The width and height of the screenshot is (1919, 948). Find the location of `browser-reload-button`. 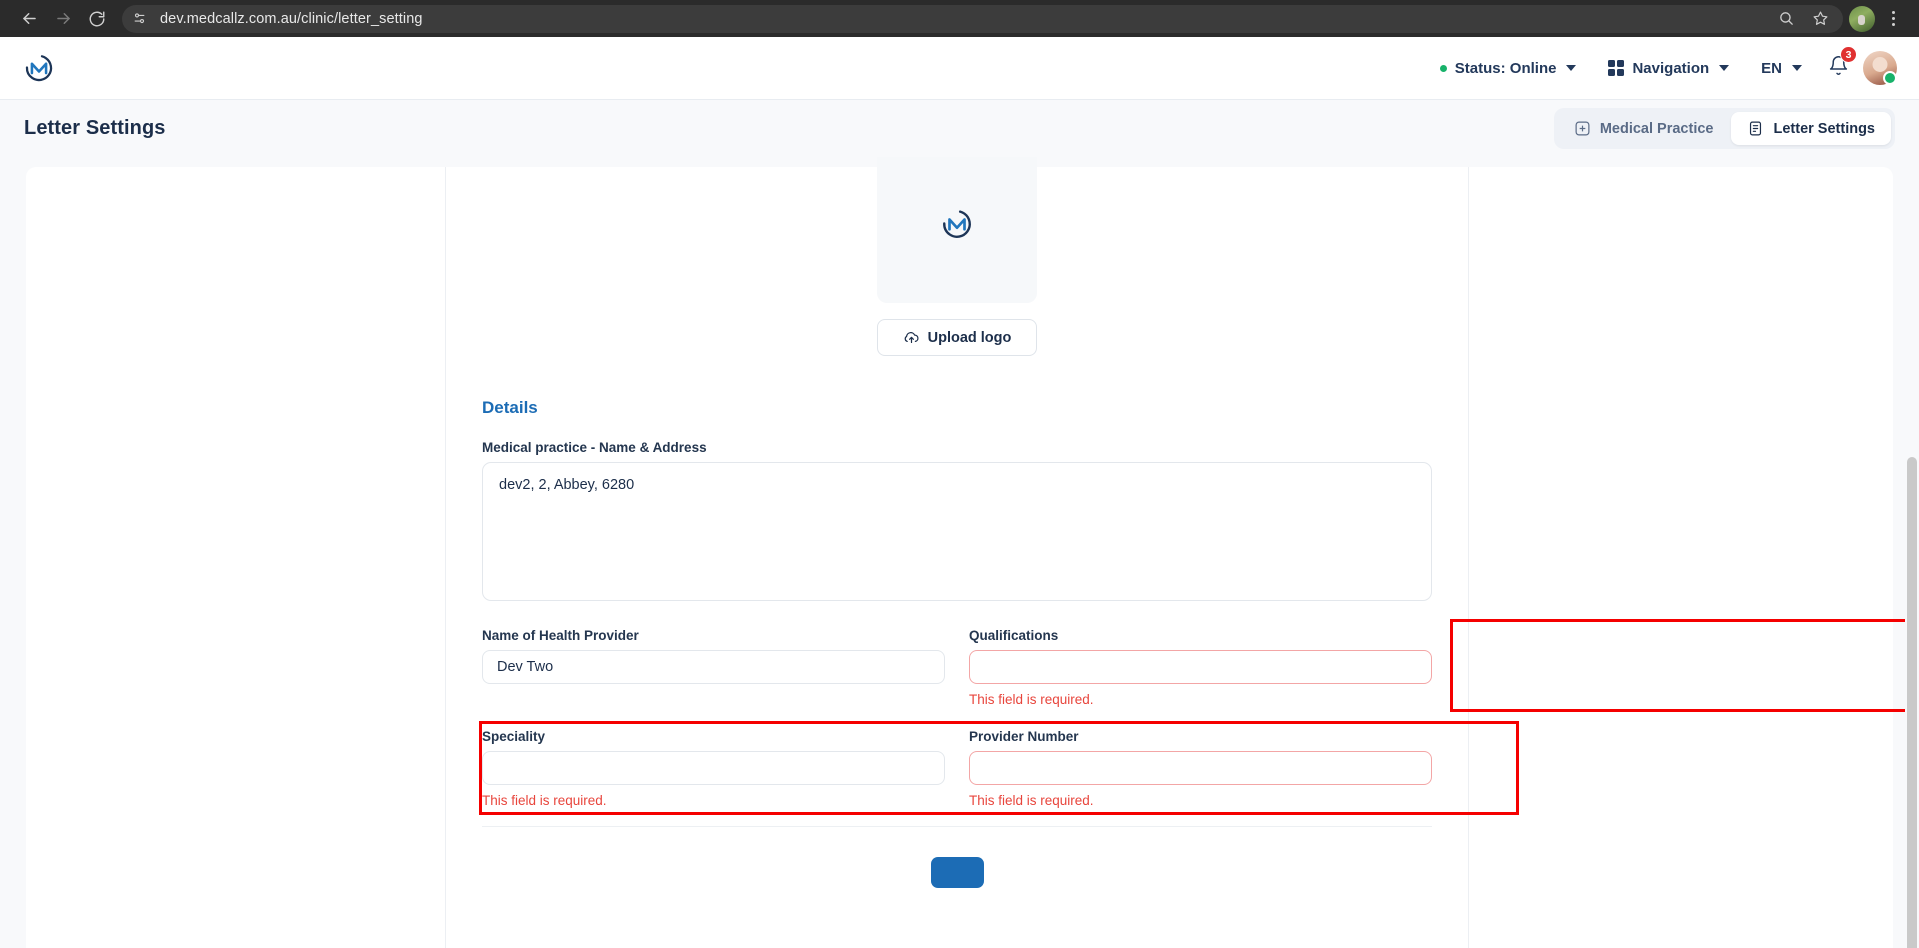

browser-reload-button is located at coordinates (97, 19).